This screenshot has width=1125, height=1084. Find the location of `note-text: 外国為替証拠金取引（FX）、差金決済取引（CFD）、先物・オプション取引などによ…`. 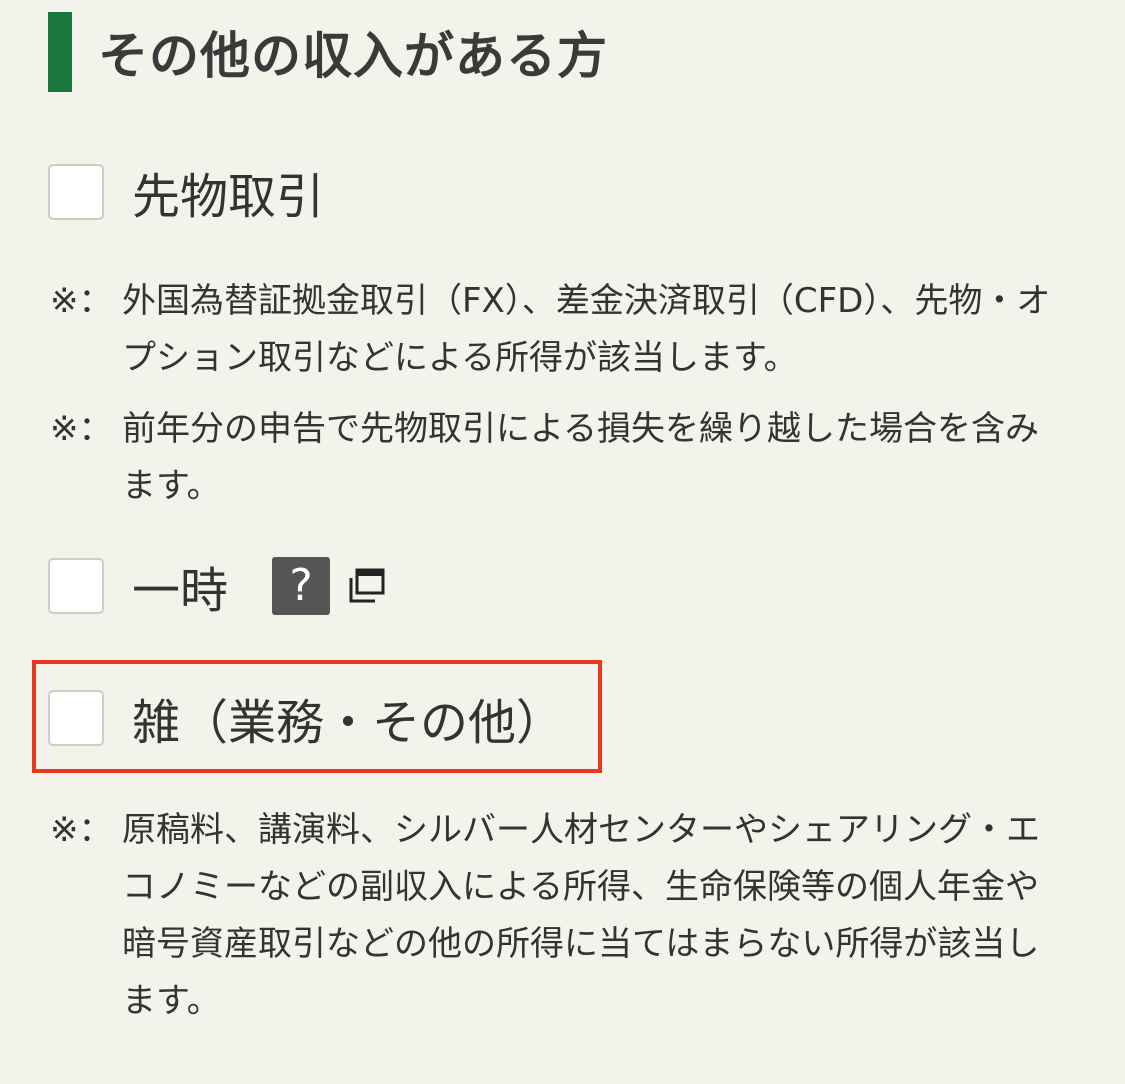

note-text: 外国為替証拠金取引（FX）、差金決済取引（CFD）、先物・オプション取引などによ… is located at coordinates (586, 329).